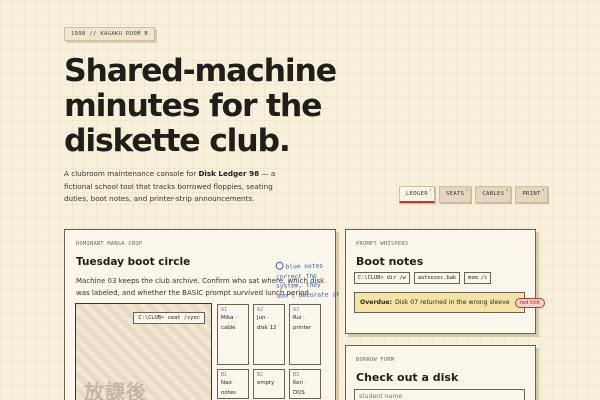 This screenshot has width=600, height=400. Describe the element at coordinates (115, 390) in the screenshot. I see `screen-kanji: 放課後` at that location.